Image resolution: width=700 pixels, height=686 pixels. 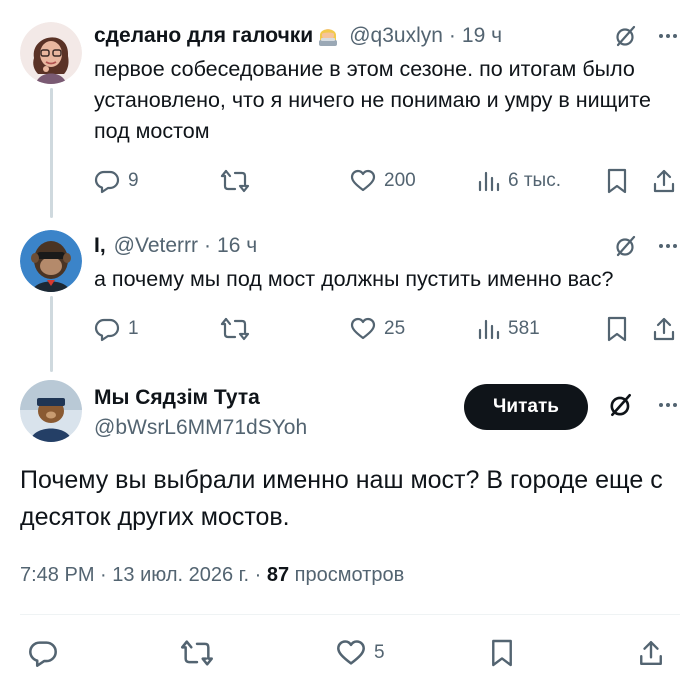 What do you see at coordinates (350, 614) in the screenshot?
I see `divider` at bounding box center [350, 614].